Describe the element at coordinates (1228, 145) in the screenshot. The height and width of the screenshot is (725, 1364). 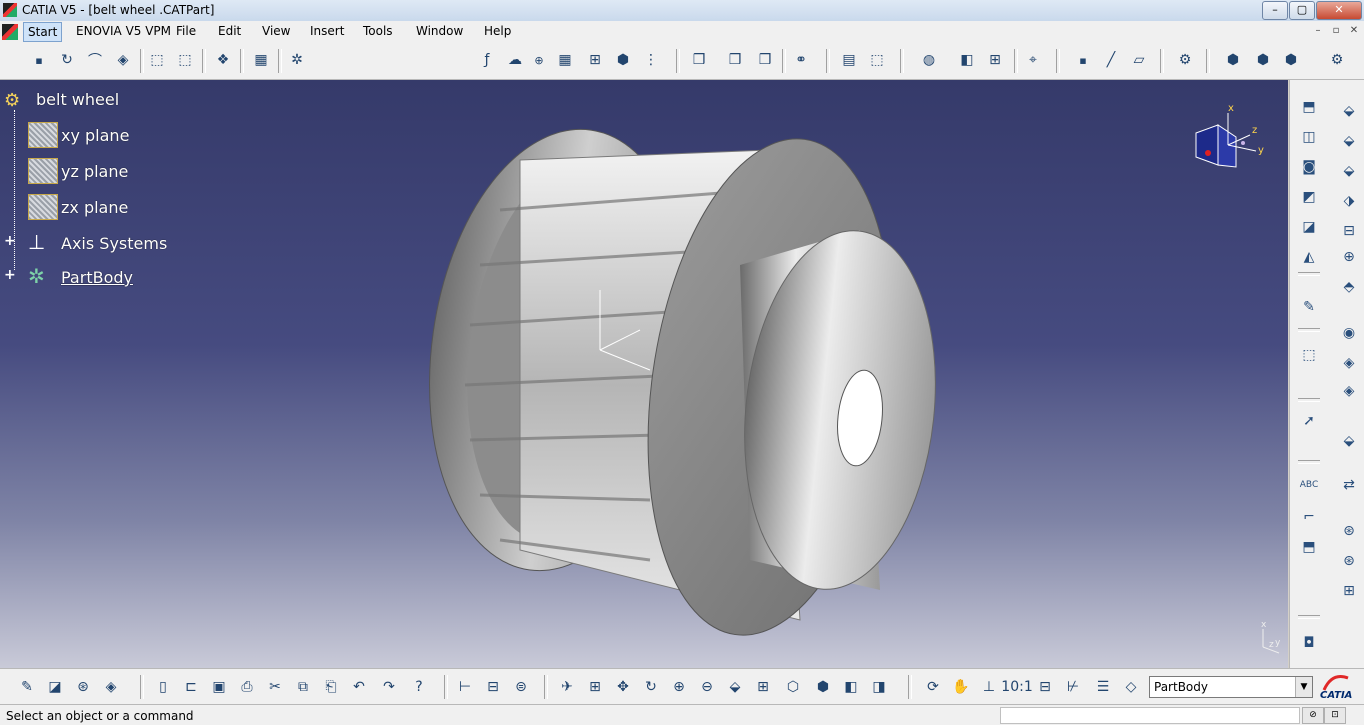
I see `compass-widget: x y z` at that location.